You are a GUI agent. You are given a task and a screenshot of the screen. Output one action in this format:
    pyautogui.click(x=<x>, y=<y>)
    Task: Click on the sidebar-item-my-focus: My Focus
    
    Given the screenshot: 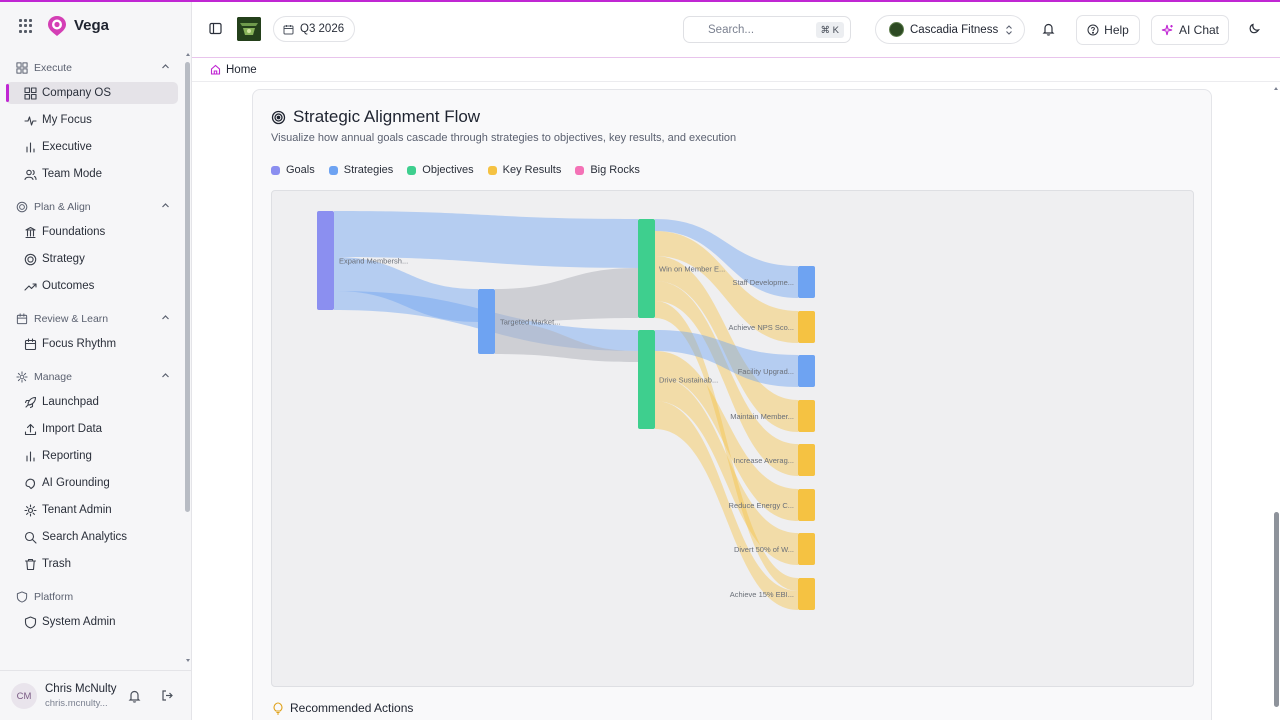 What is the action you would take?
    pyautogui.click(x=92, y=120)
    